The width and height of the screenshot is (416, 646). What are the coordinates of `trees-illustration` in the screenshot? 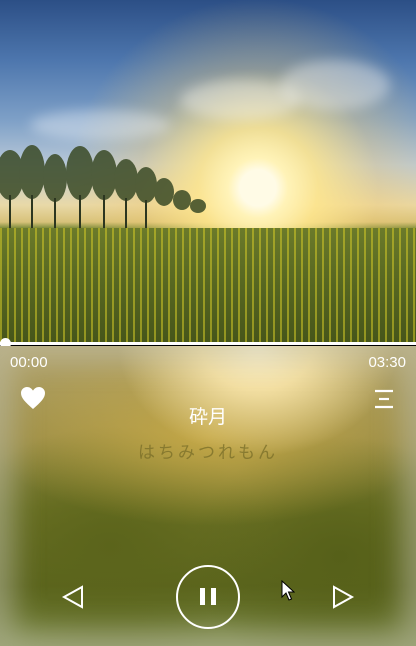 It's located at (103, 186).